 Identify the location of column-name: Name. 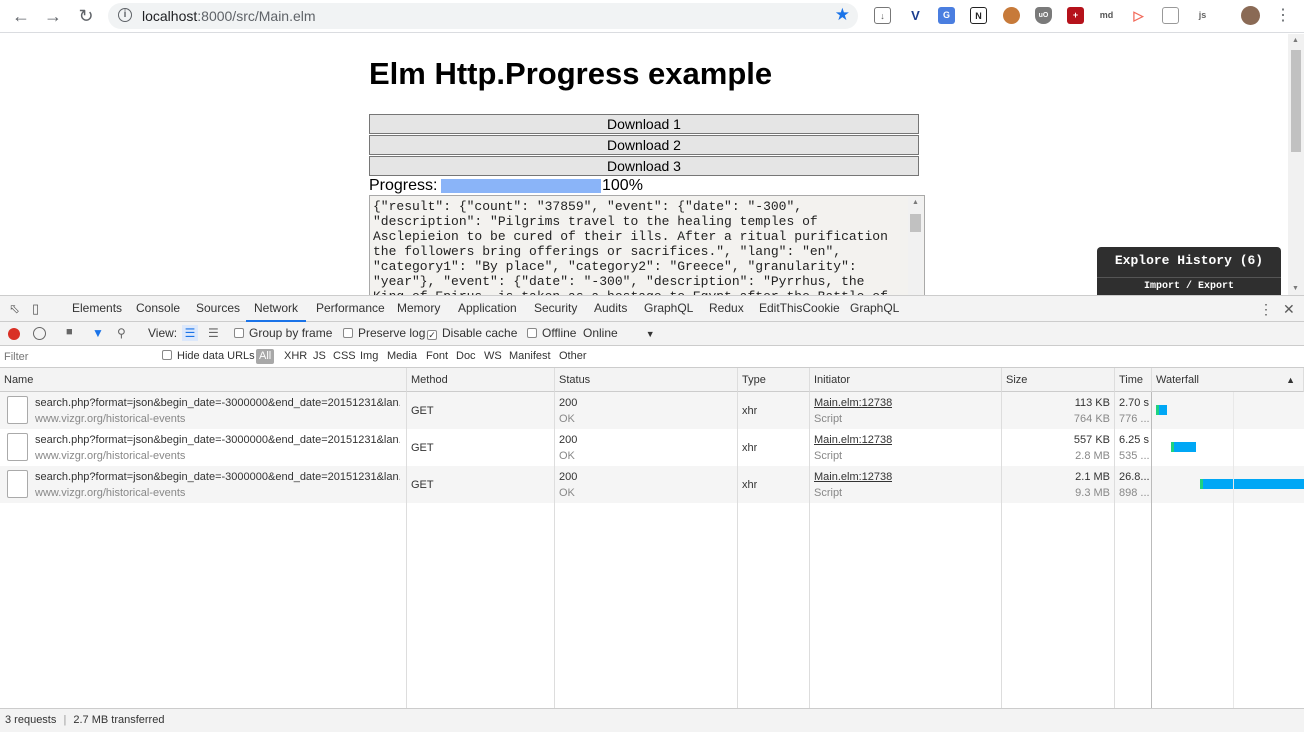
(203, 380).